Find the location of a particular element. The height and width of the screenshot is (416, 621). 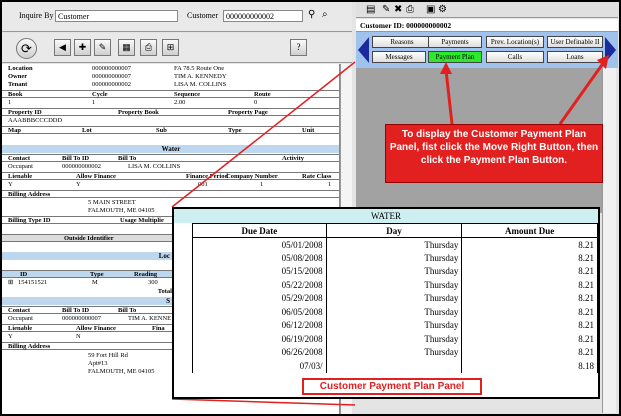

table-row: 06/12/2008 Thursday 8.21 is located at coordinates (395, 325).